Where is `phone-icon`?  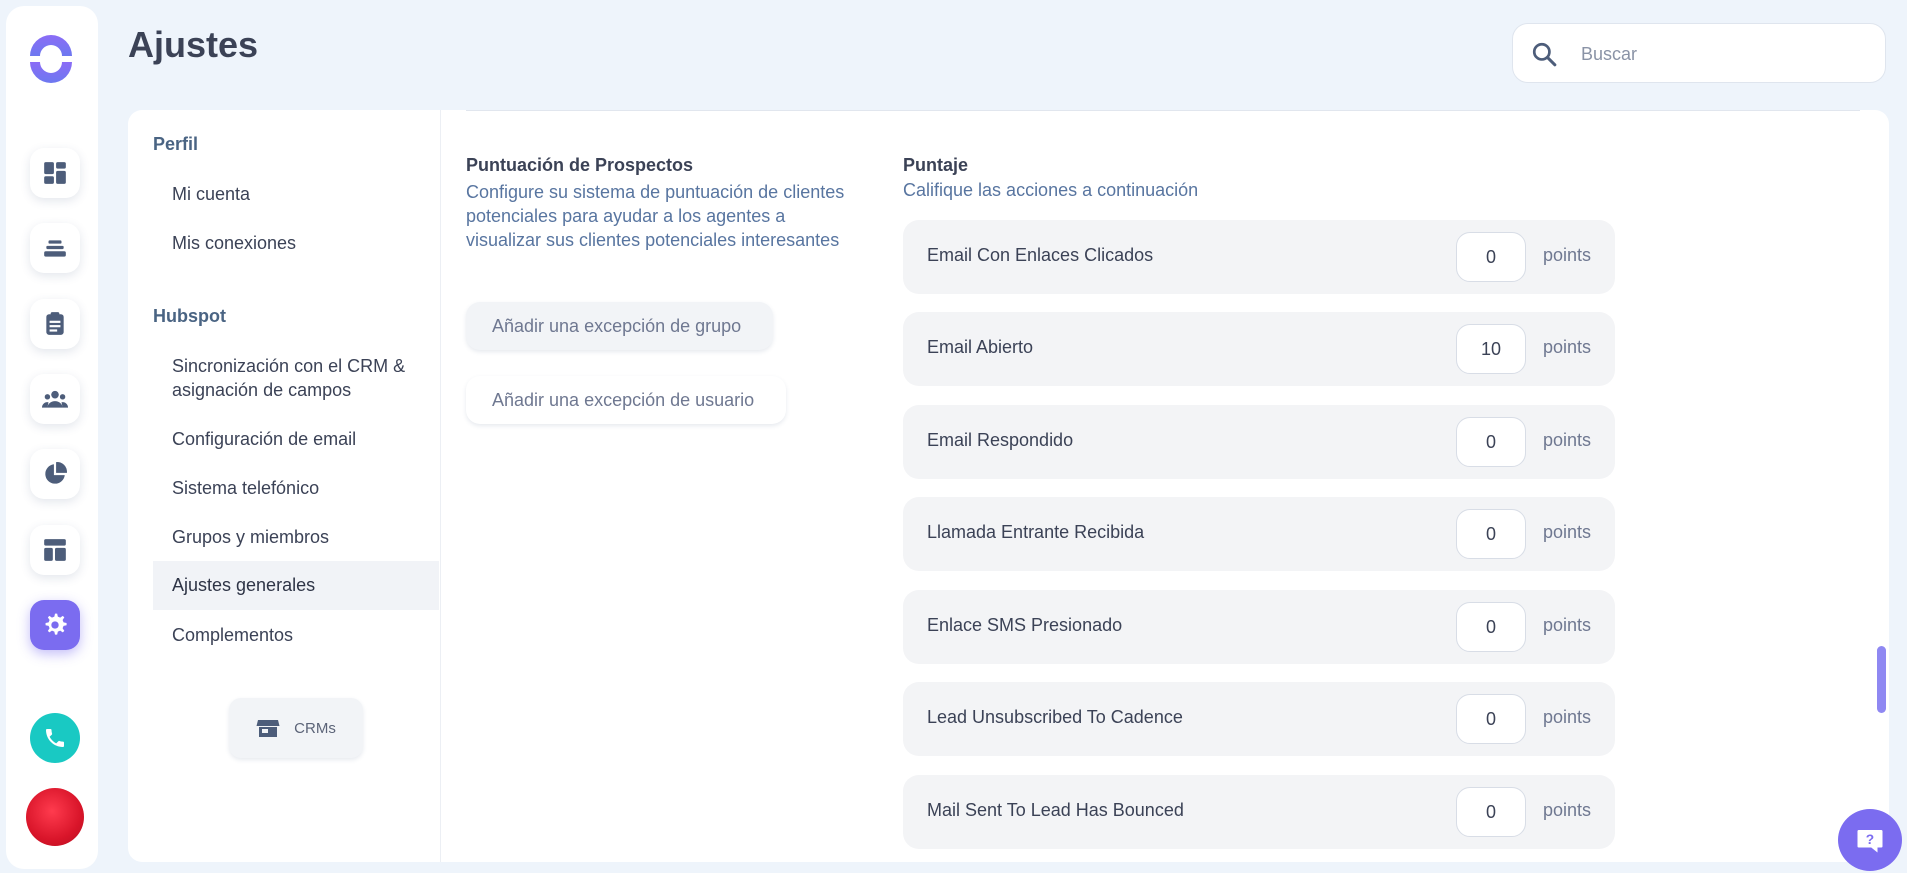
phone-icon is located at coordinates (55, 738).